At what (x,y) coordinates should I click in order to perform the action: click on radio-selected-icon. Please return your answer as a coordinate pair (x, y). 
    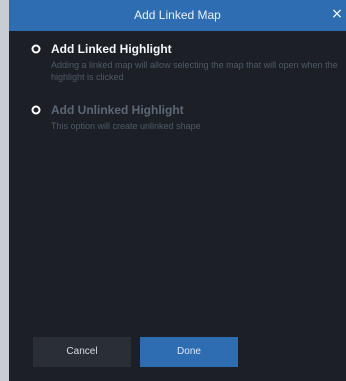
    Looking at the image, I should click on (36, 49).